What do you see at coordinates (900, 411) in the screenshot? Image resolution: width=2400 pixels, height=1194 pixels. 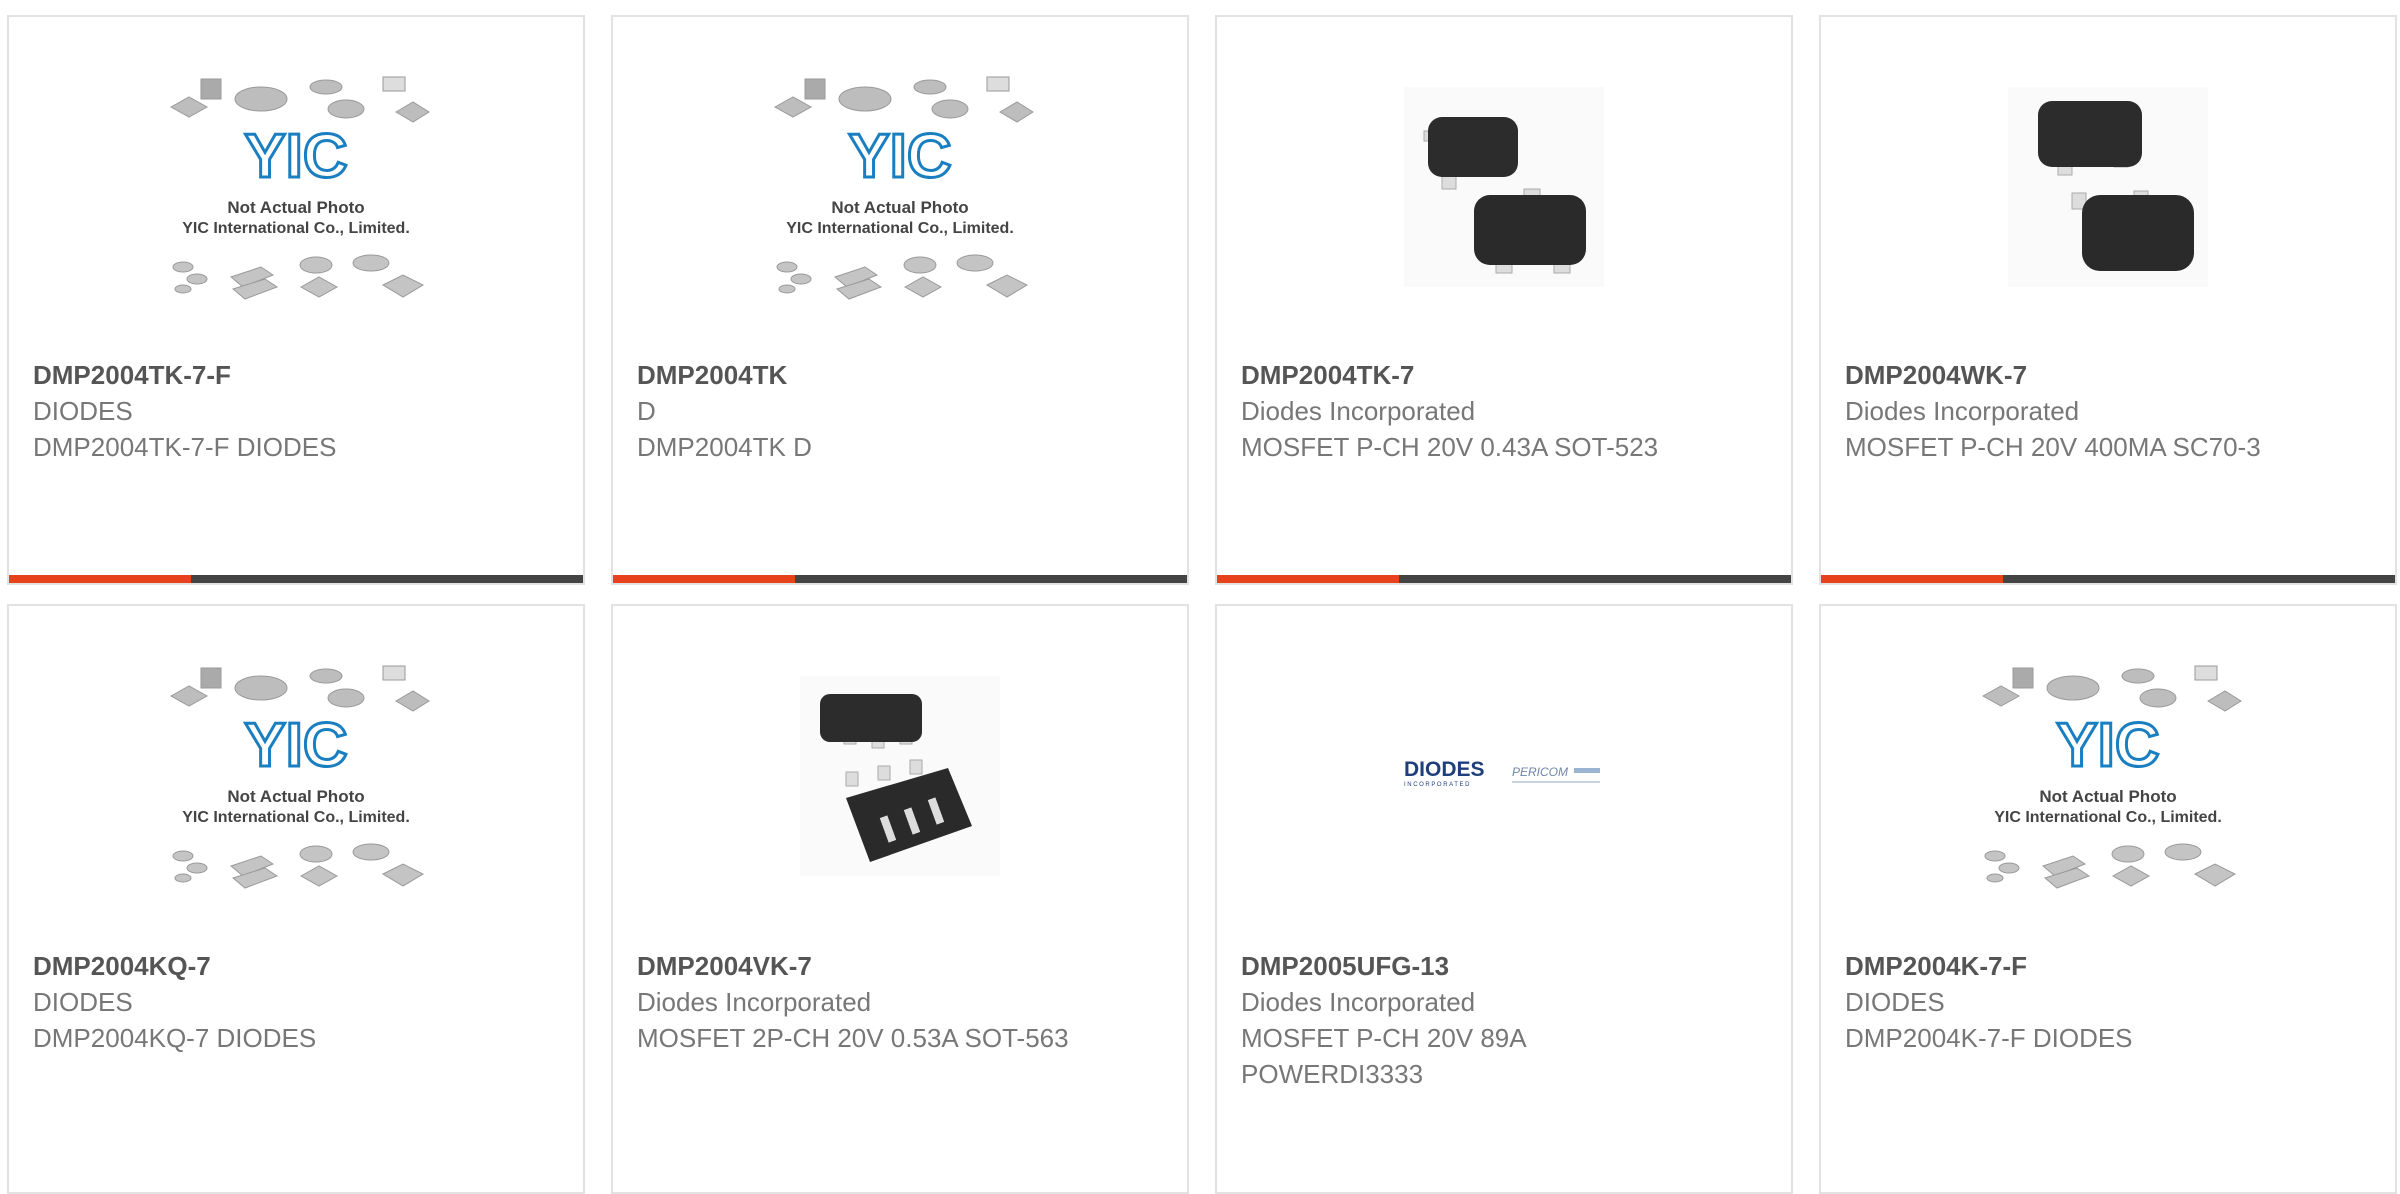 I see `product-info: DMP2004TK D DMP2004TK D` at bounding box center [900, 411].